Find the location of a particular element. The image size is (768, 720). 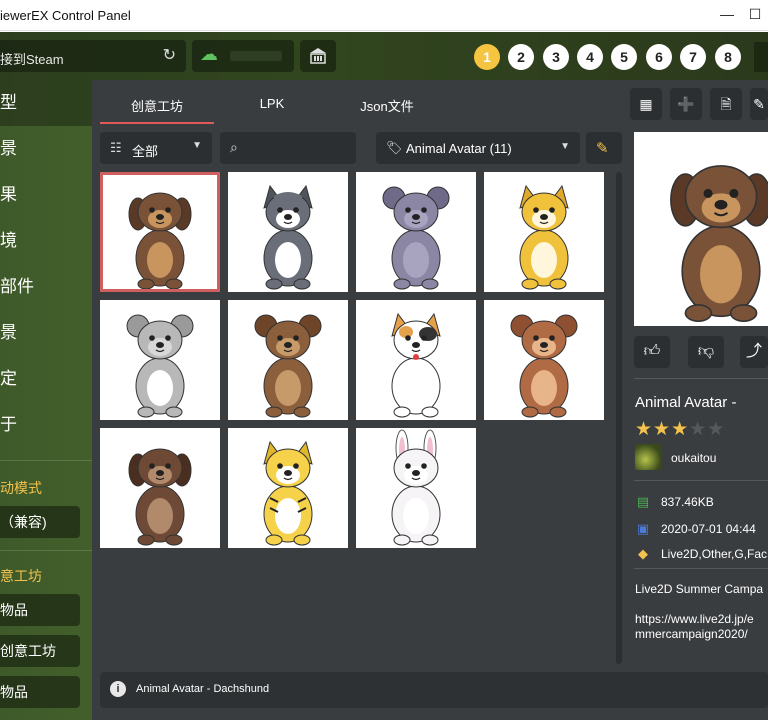

search-icon: ⌕ is located at coordinates (234, 147).